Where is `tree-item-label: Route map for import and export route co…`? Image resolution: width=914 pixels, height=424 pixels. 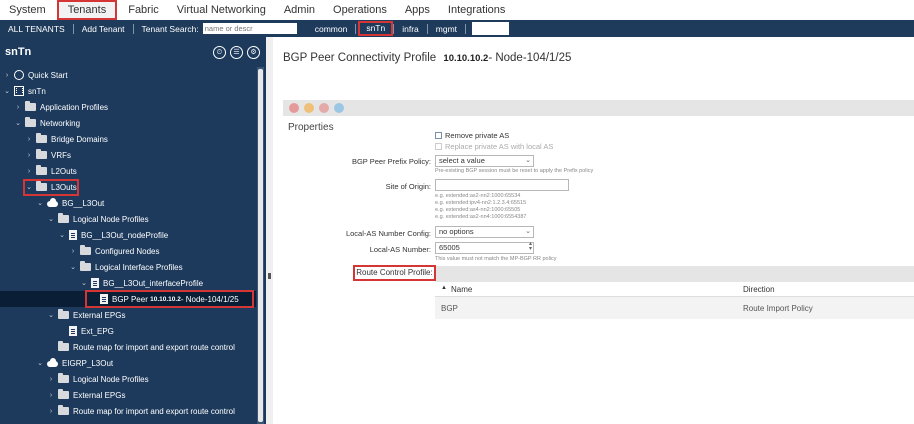
tree-item-label: Route map for import and export route co… is located at coordinates (154, 411).